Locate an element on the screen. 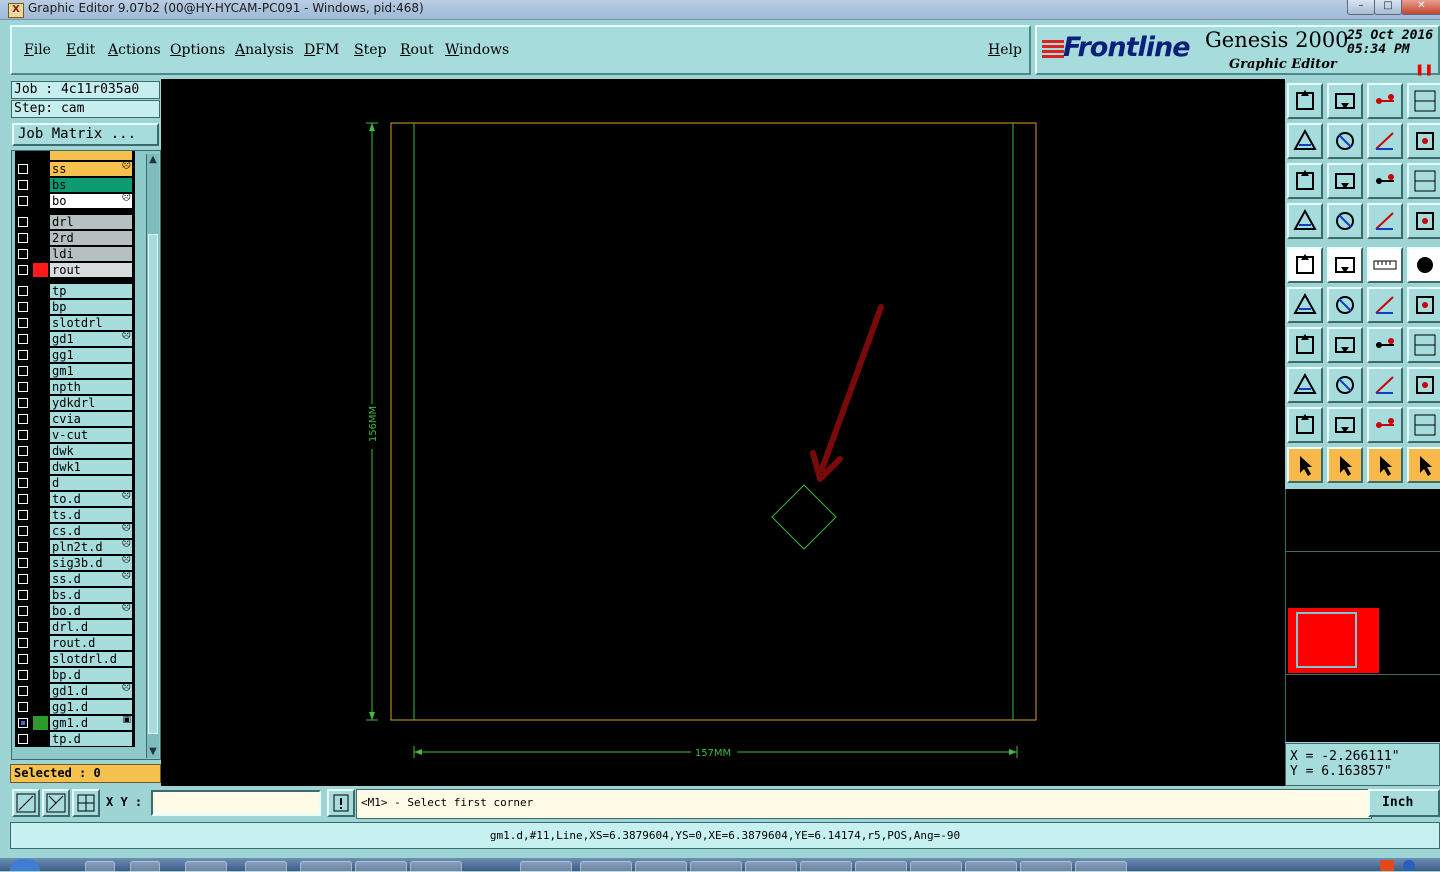 This screenshot has height=872, width=1440. mirror-button is located at coordinates (1423, 345).